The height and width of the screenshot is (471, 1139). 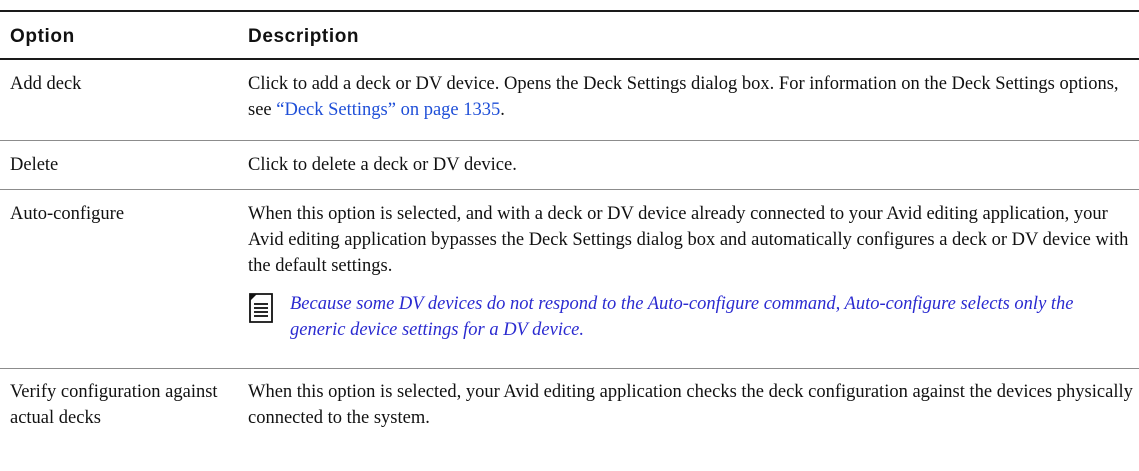 I want to click on description-delete: Click to delete a deck or DV device., so click(x=382, y=165).